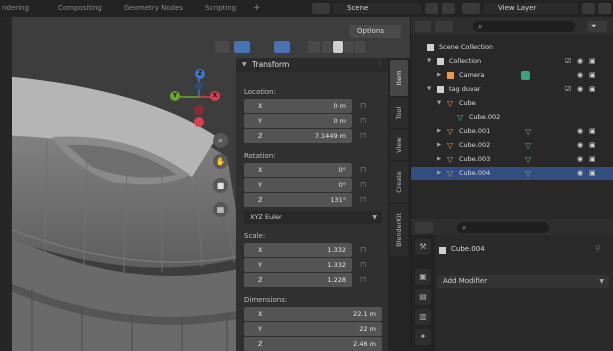 The image size is (613, 351). What do you see at coordinates (199, 110) in the screenshot?
I see `gizmo-neg-x-axis` at bounding box center [199, 110].